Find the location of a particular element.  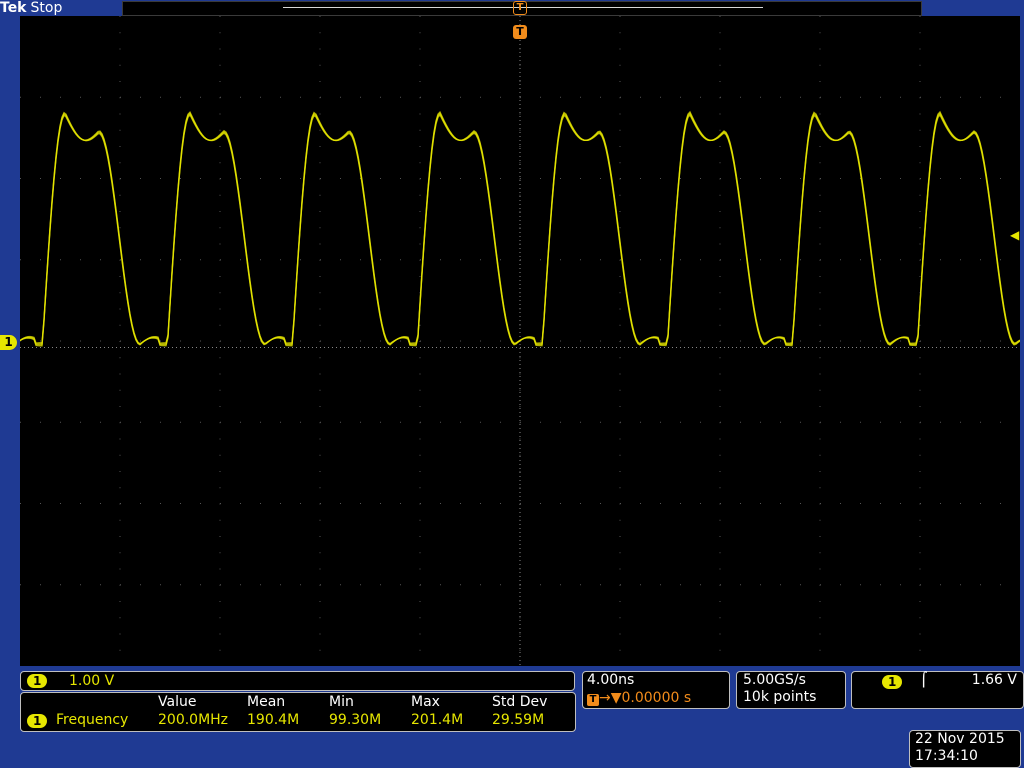

brand-logo: Tek is located at coordinates (13, 8).